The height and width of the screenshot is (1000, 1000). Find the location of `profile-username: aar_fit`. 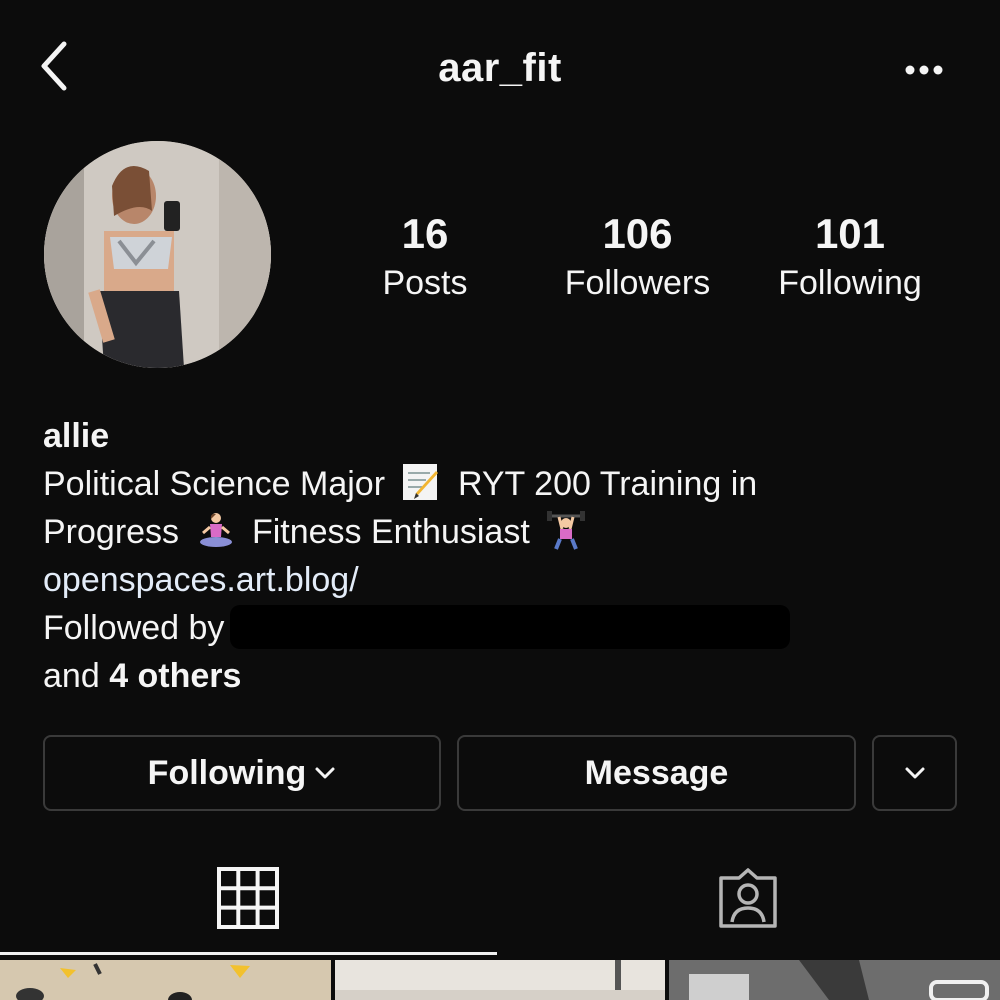

profile-username: aar_fit is located at coordinates (500, 68).